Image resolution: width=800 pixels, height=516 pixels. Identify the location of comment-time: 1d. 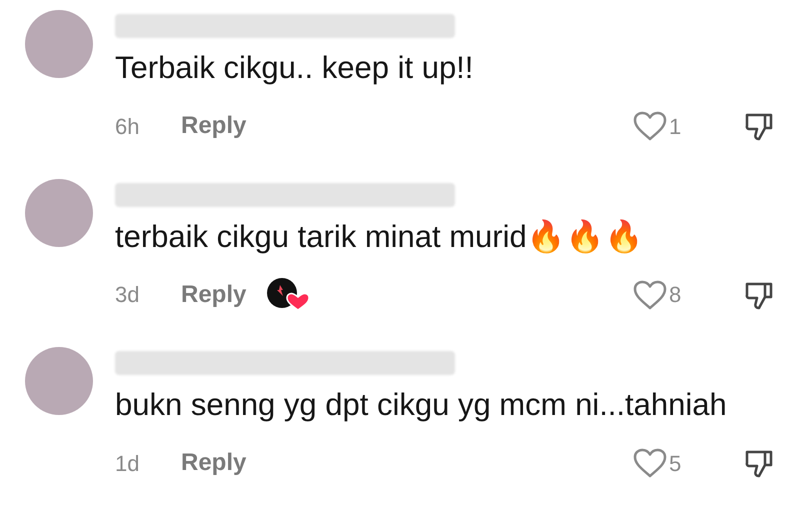
(127, 464).